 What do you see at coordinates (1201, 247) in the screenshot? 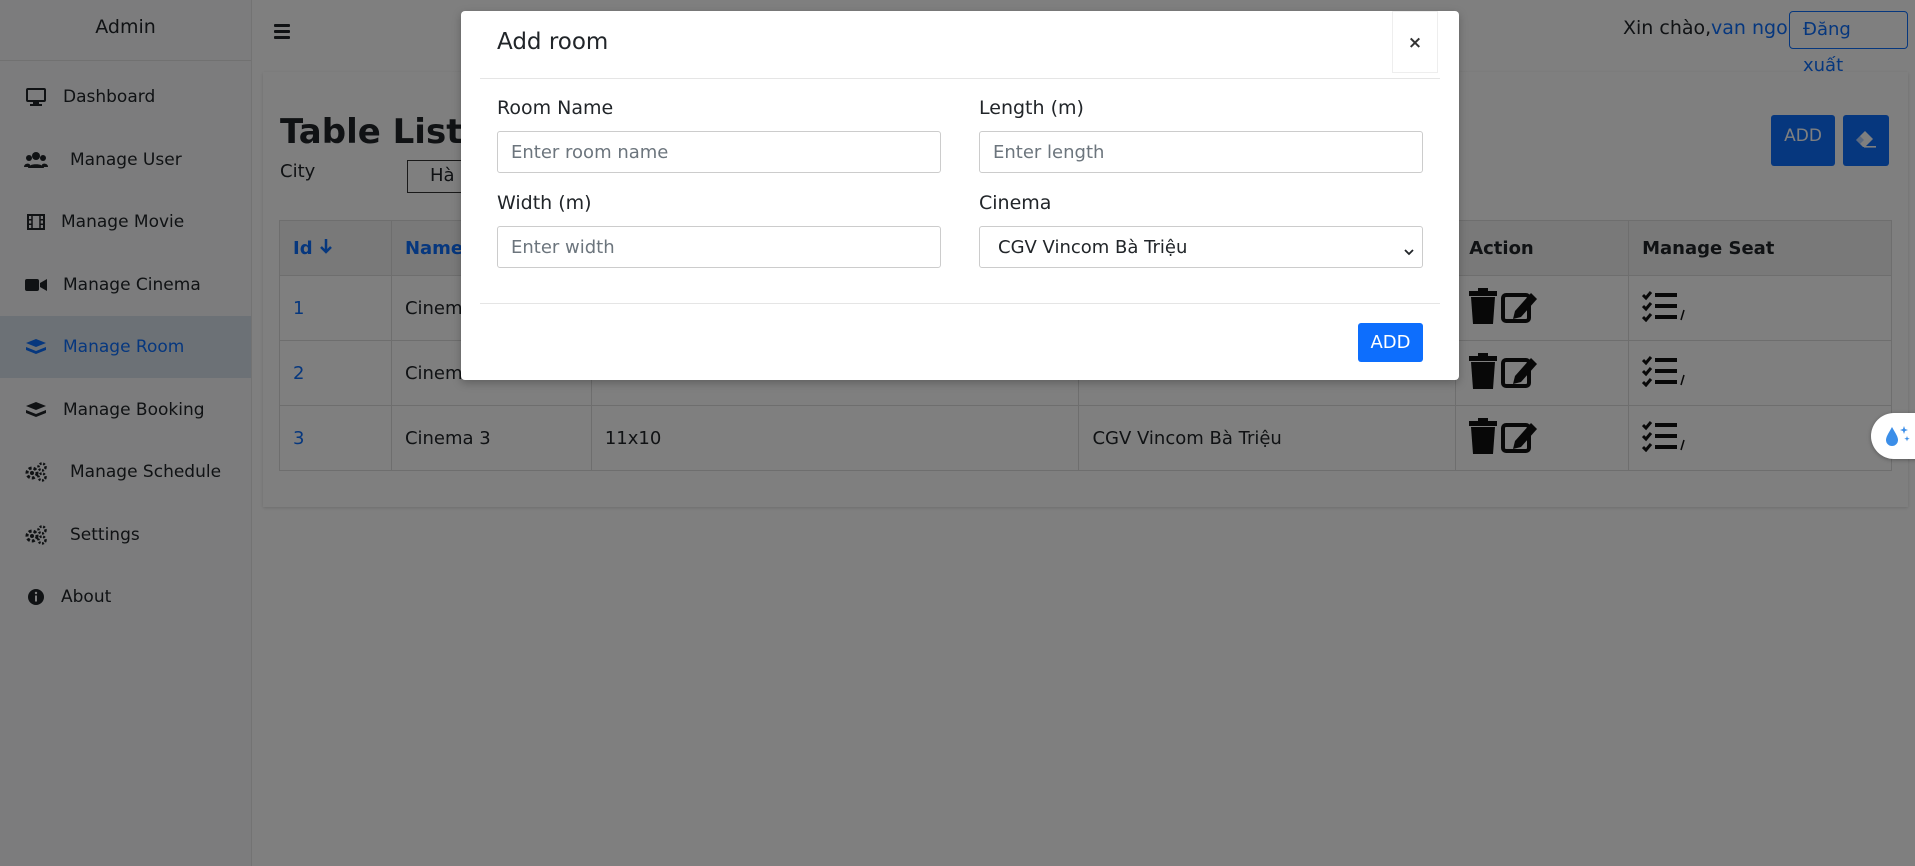
I see `cinema-select: CGV Vincom Bà Triệu` at bounding box center [1201, 247].